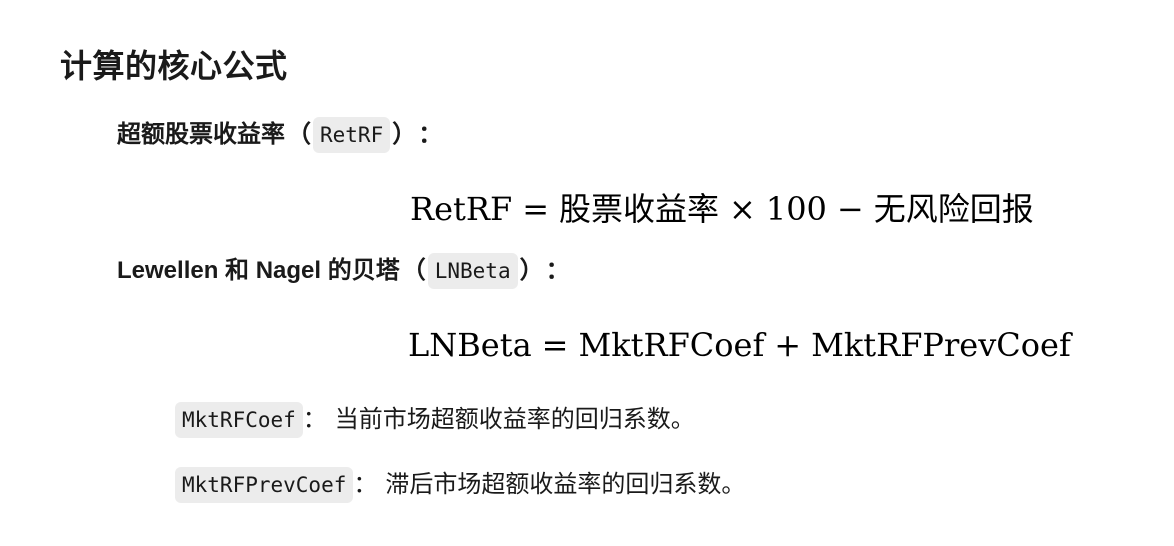 This screenshot has height=546, width=1174. Describe the element at coordinates (796, 209) in the screenshot. I see `formula-number: 100` at that location.